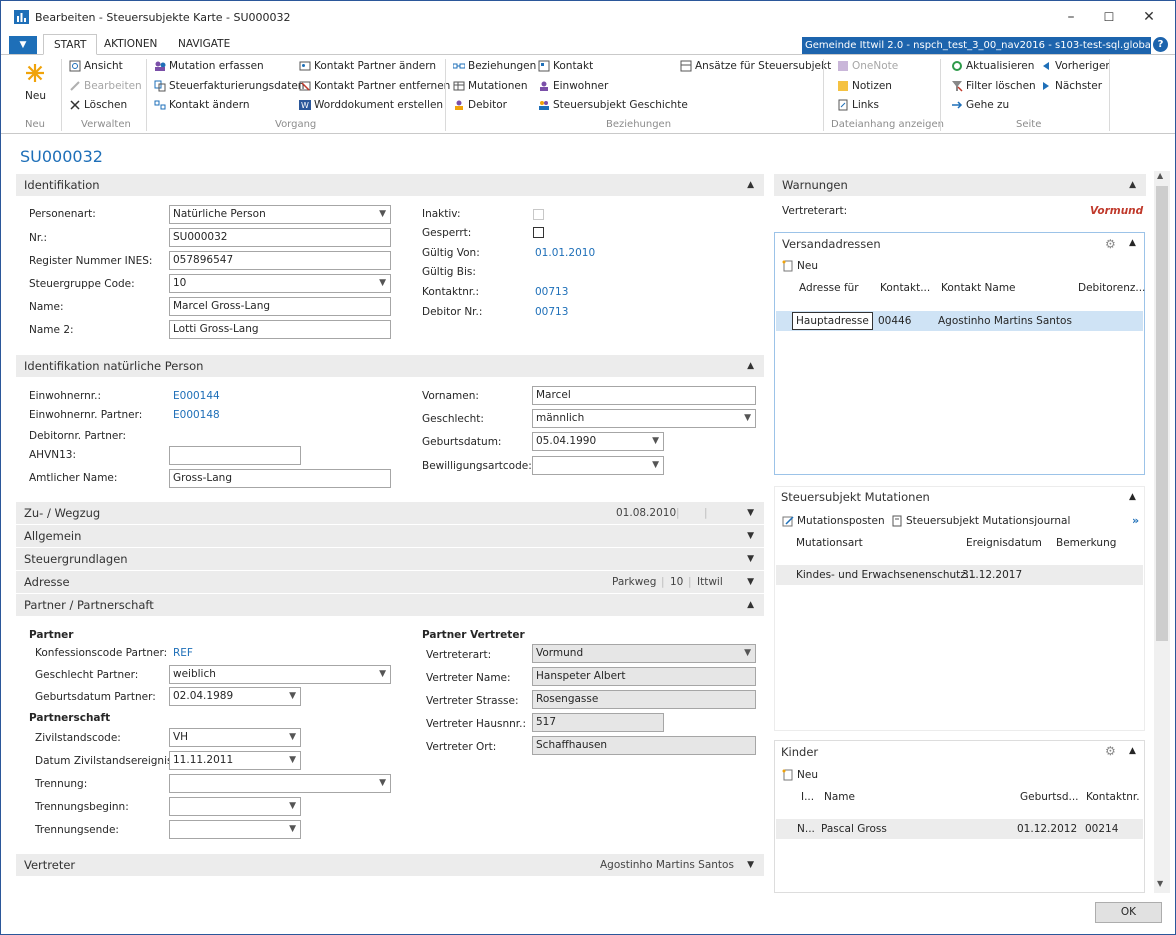  I want to click on section-identifikation: Identifikation ▲, so click(390, 185).